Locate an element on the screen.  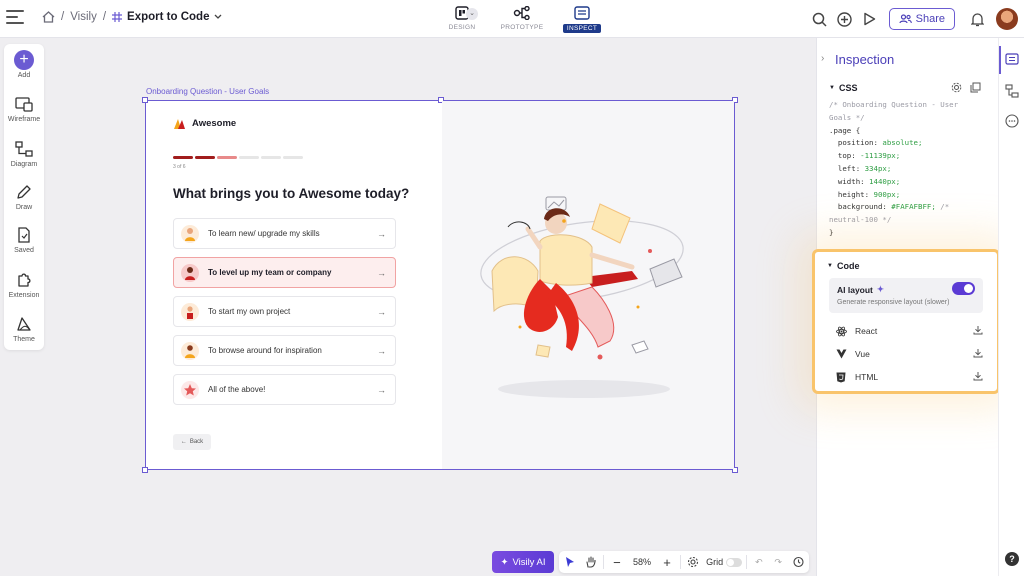
toolbar-add-label: Add is located at coordinates (24, 75).